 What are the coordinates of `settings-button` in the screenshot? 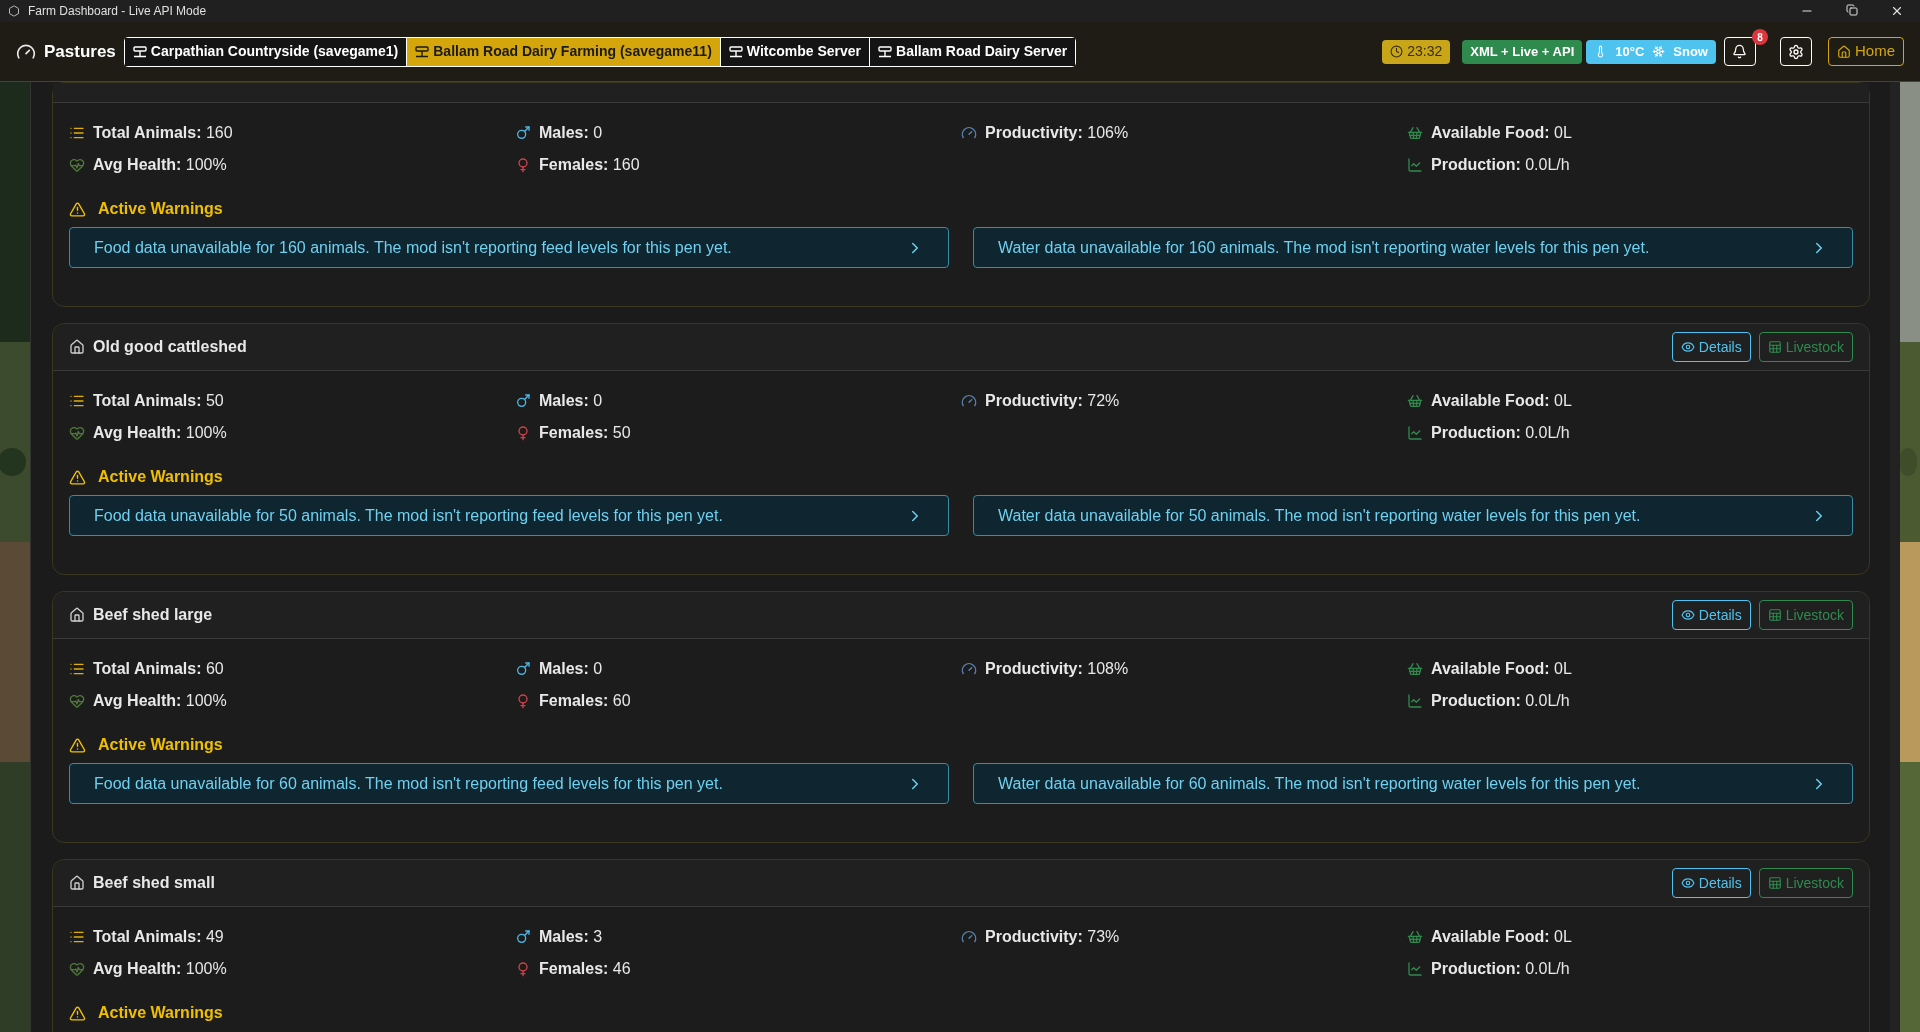 It's located at (1796, 51).